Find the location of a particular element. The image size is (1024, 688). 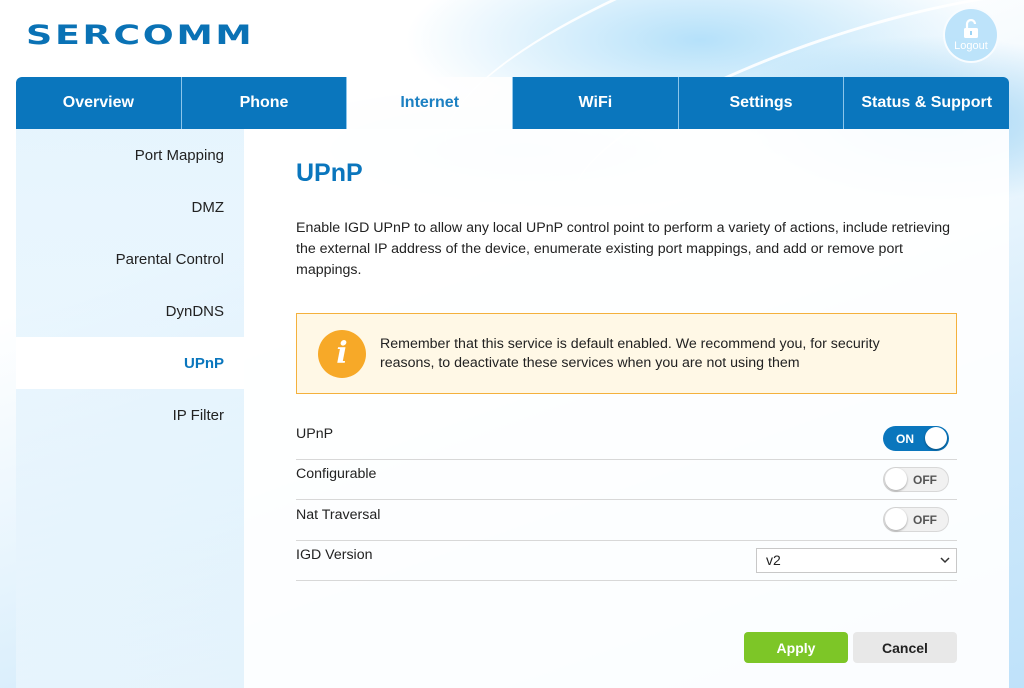

tab-phone: Phone is located at coordinates (264, 103).